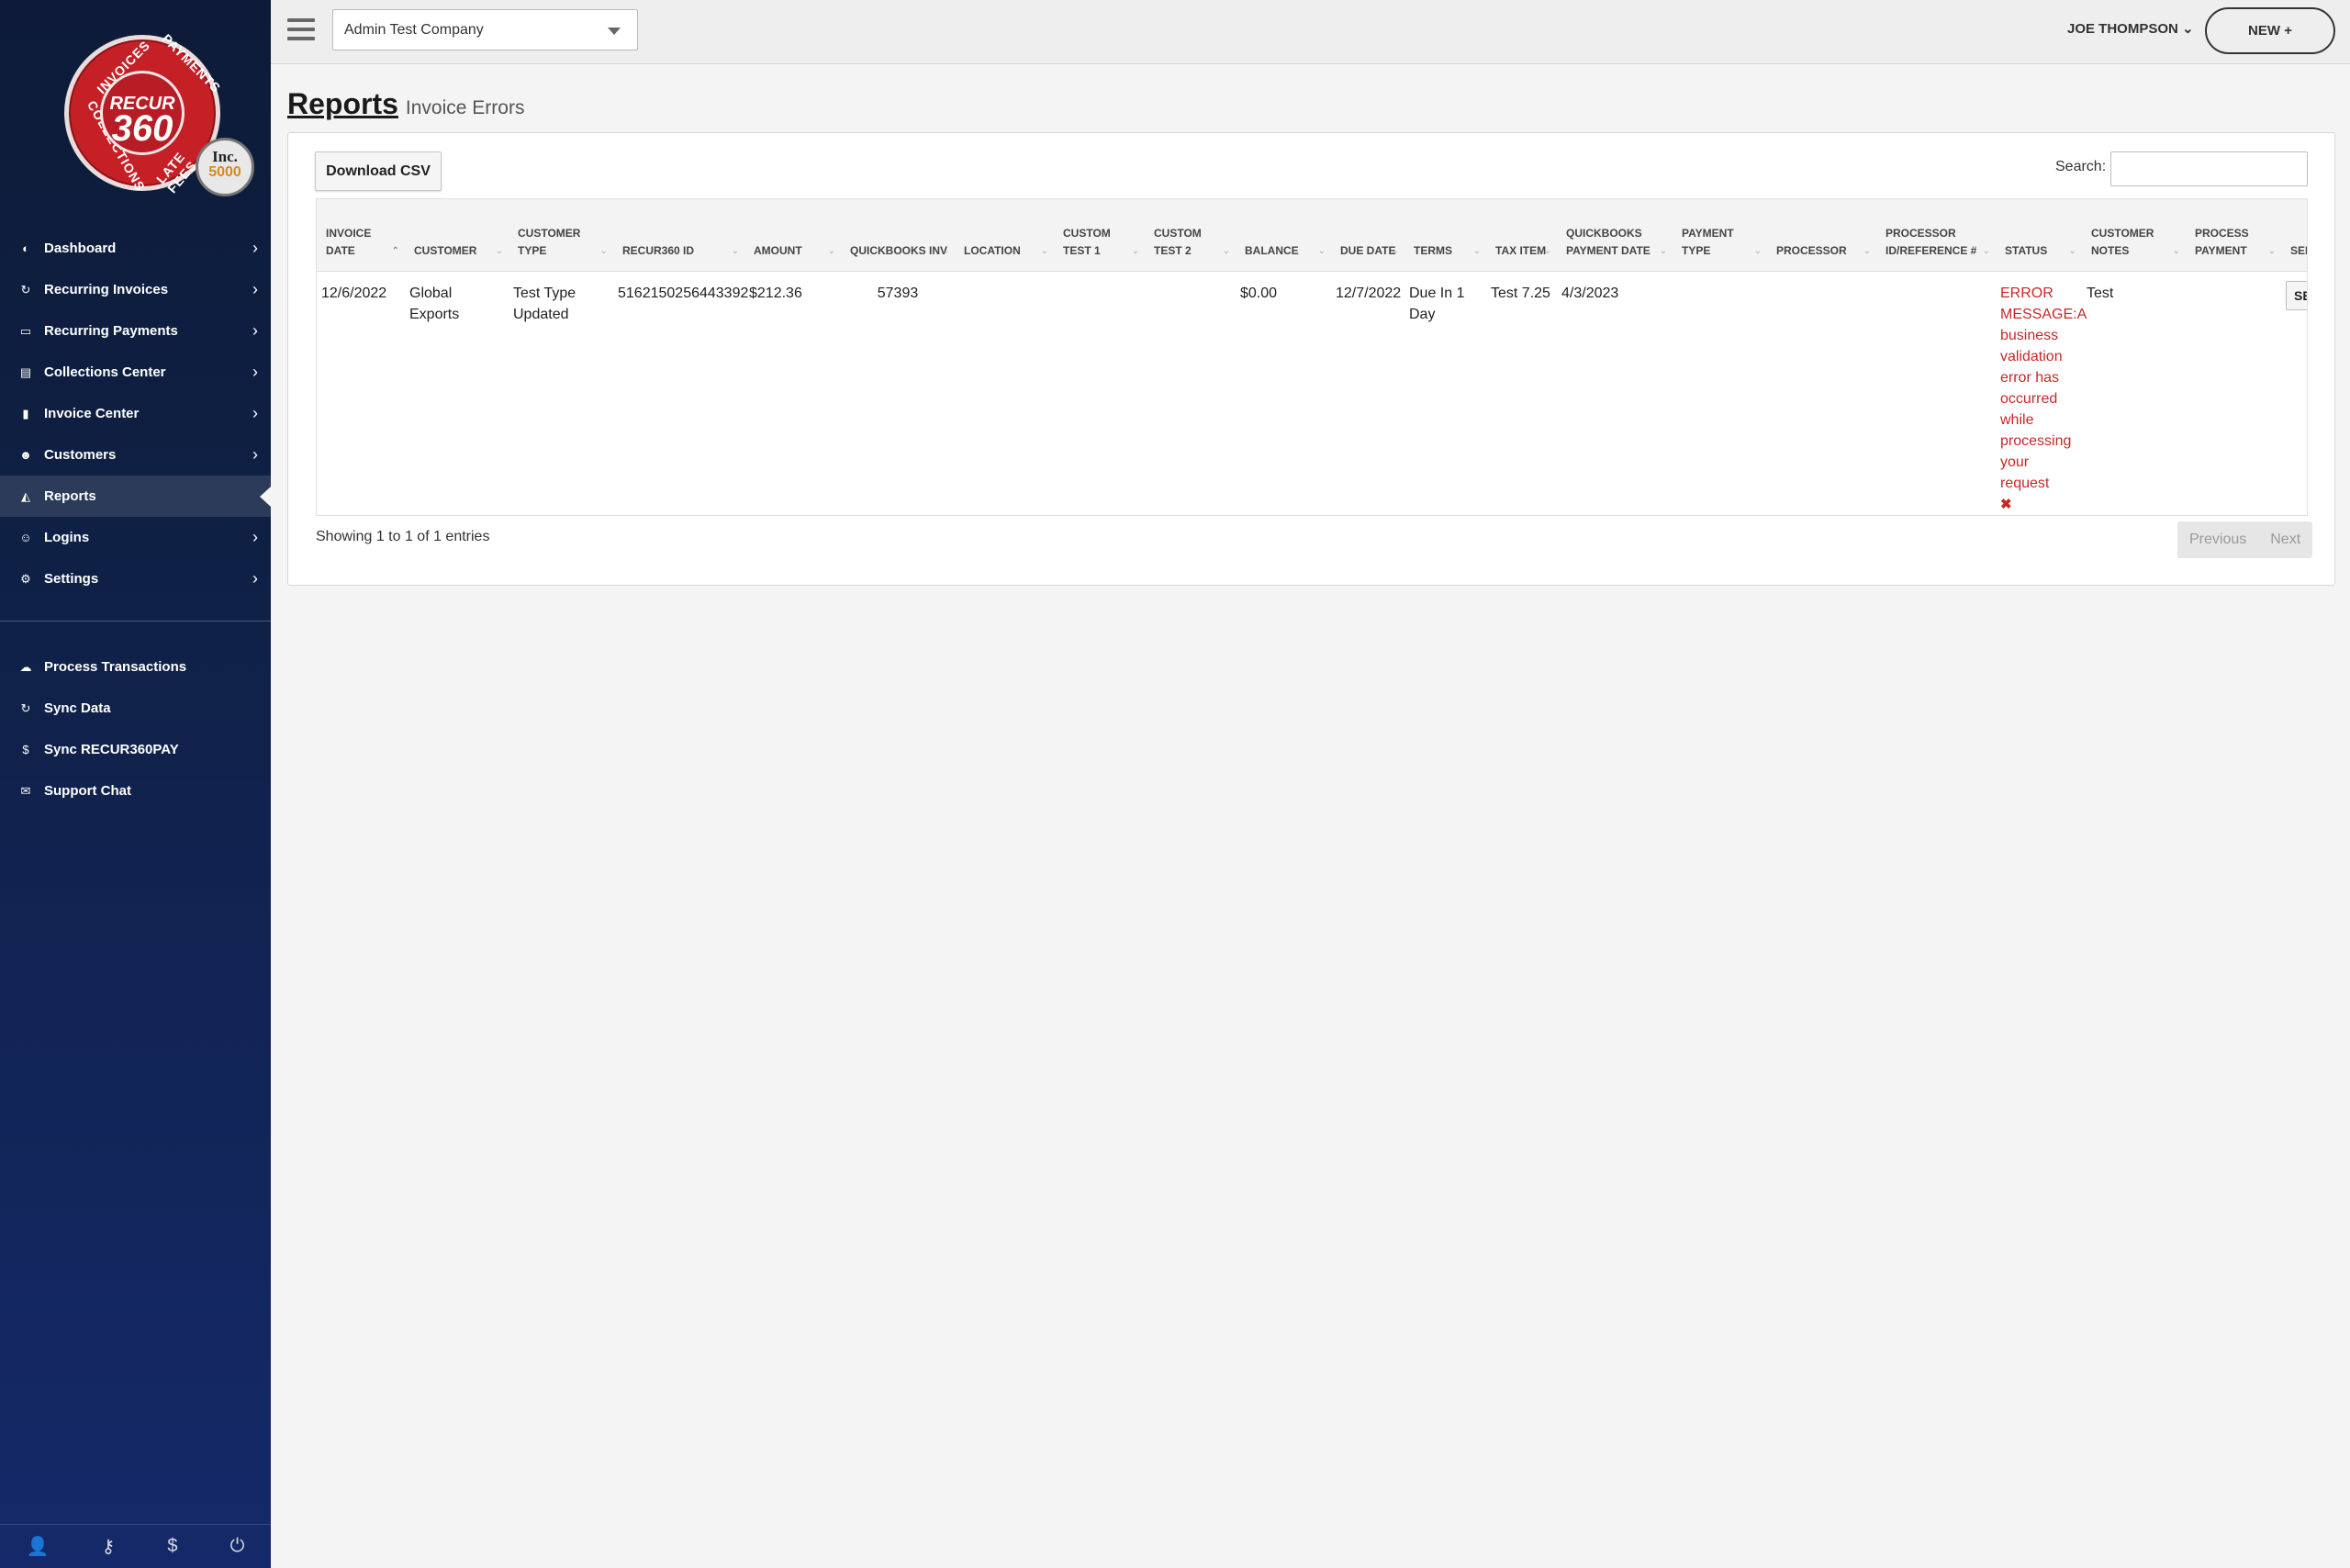 The height and width of the screenshot is (1568, 2350). What do you see at coordinates (2270, 30) in the screenshot?
I see `new-button: NEW +` at bounding box center [2270, 30].